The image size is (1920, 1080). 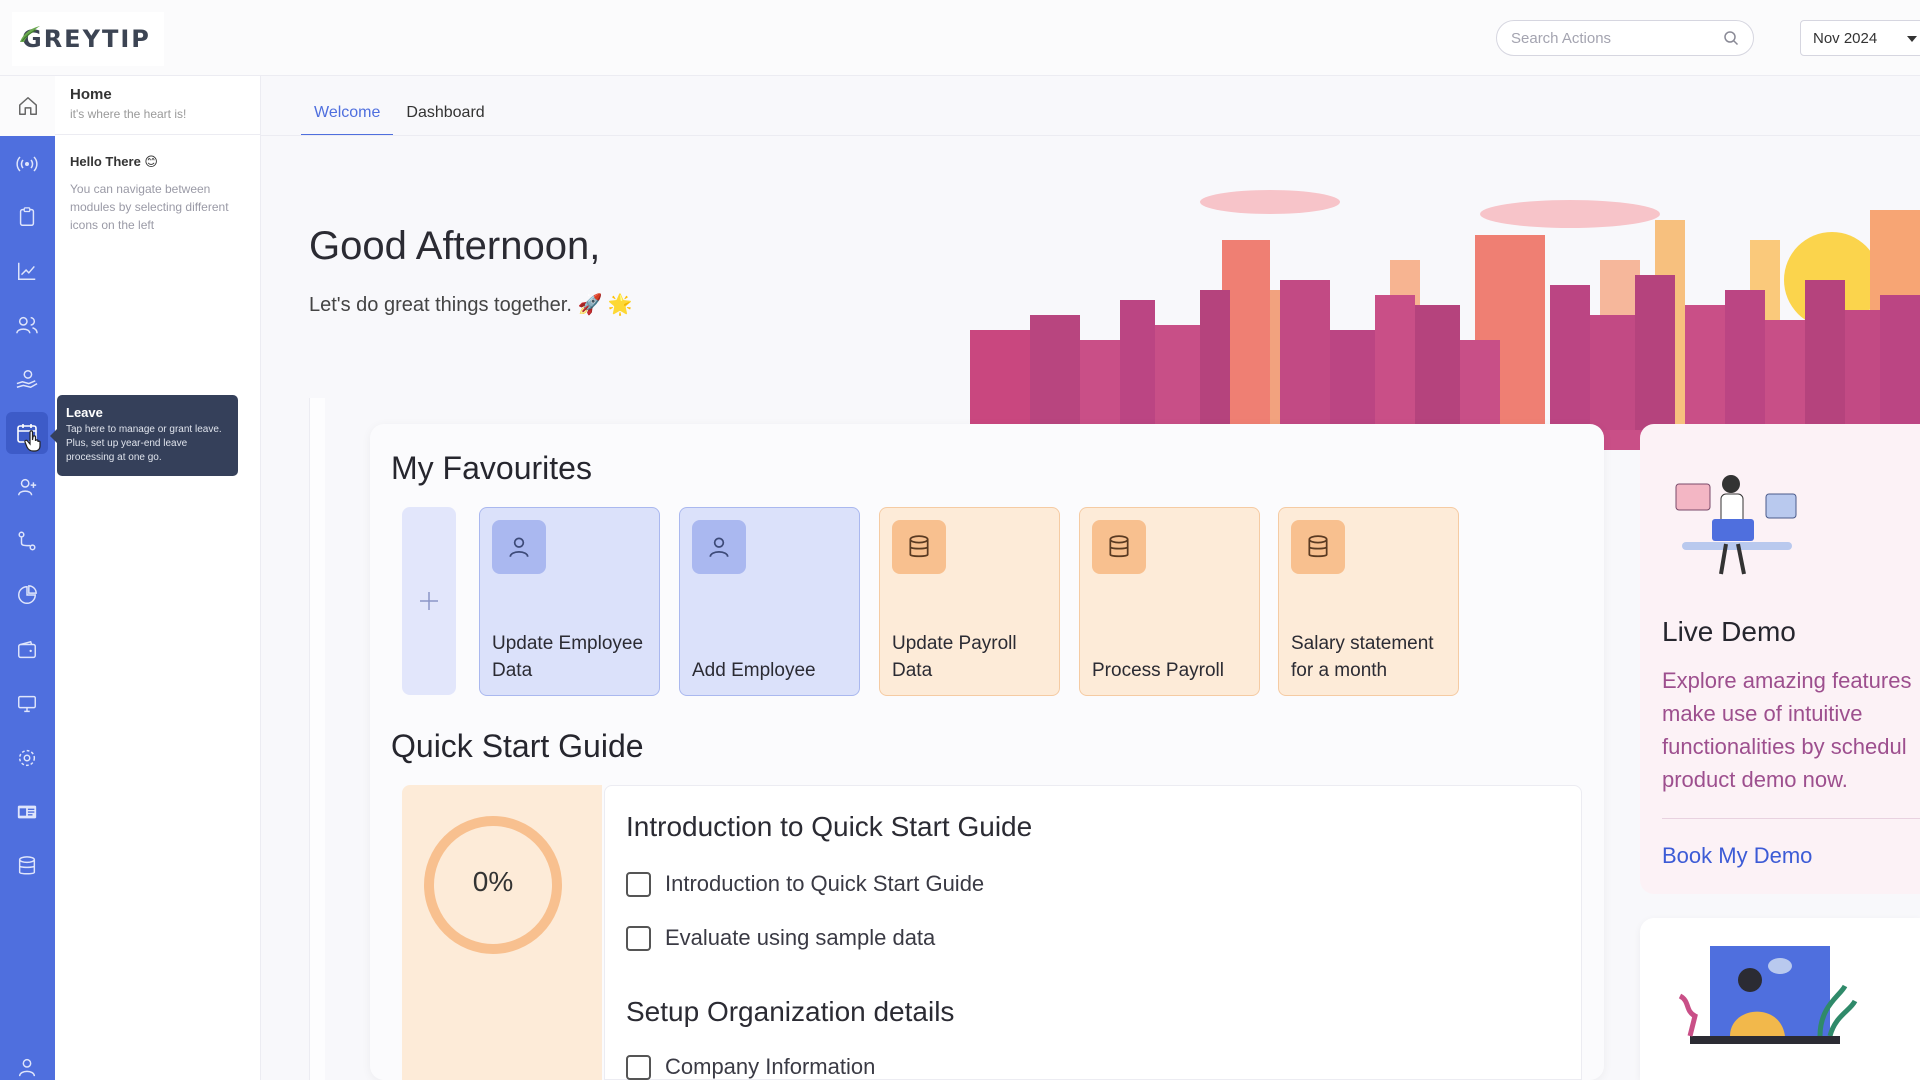 I want to click on home-subtitle: it's where the heart is!, so click(x=128, y=114).